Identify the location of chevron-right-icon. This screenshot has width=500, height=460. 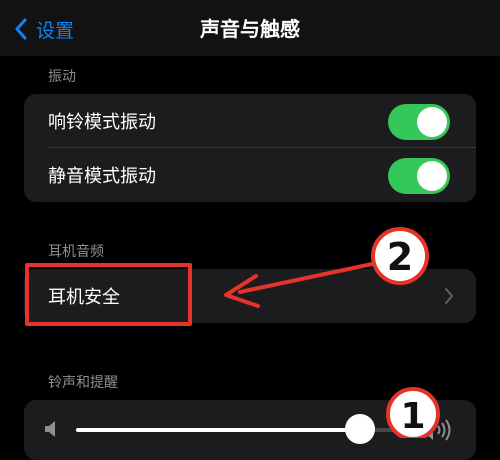
(449, 296).